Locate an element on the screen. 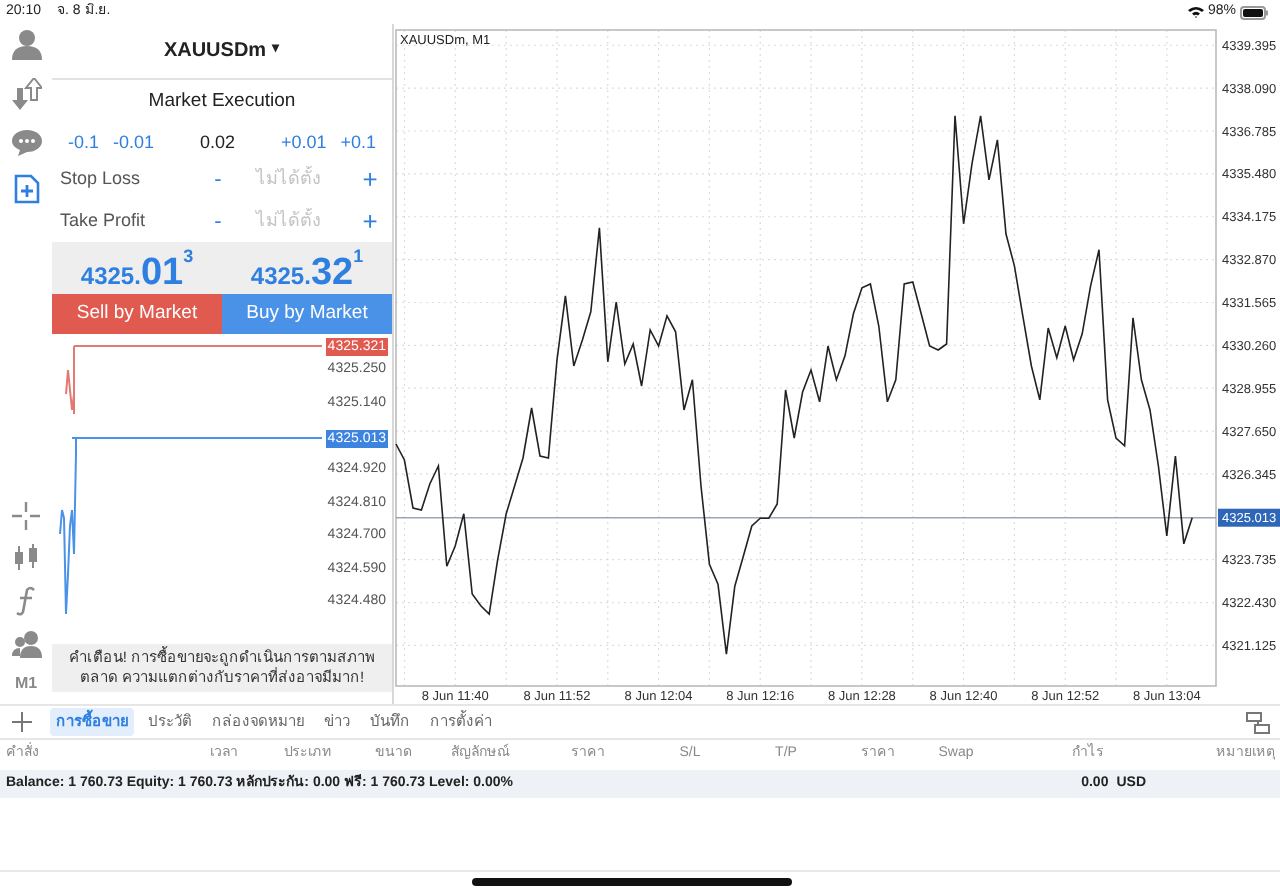 The width and height of the screenshot is (1280, 894). ask-price: 4325.32$^{1}$ is located at coordinates (307, 273).